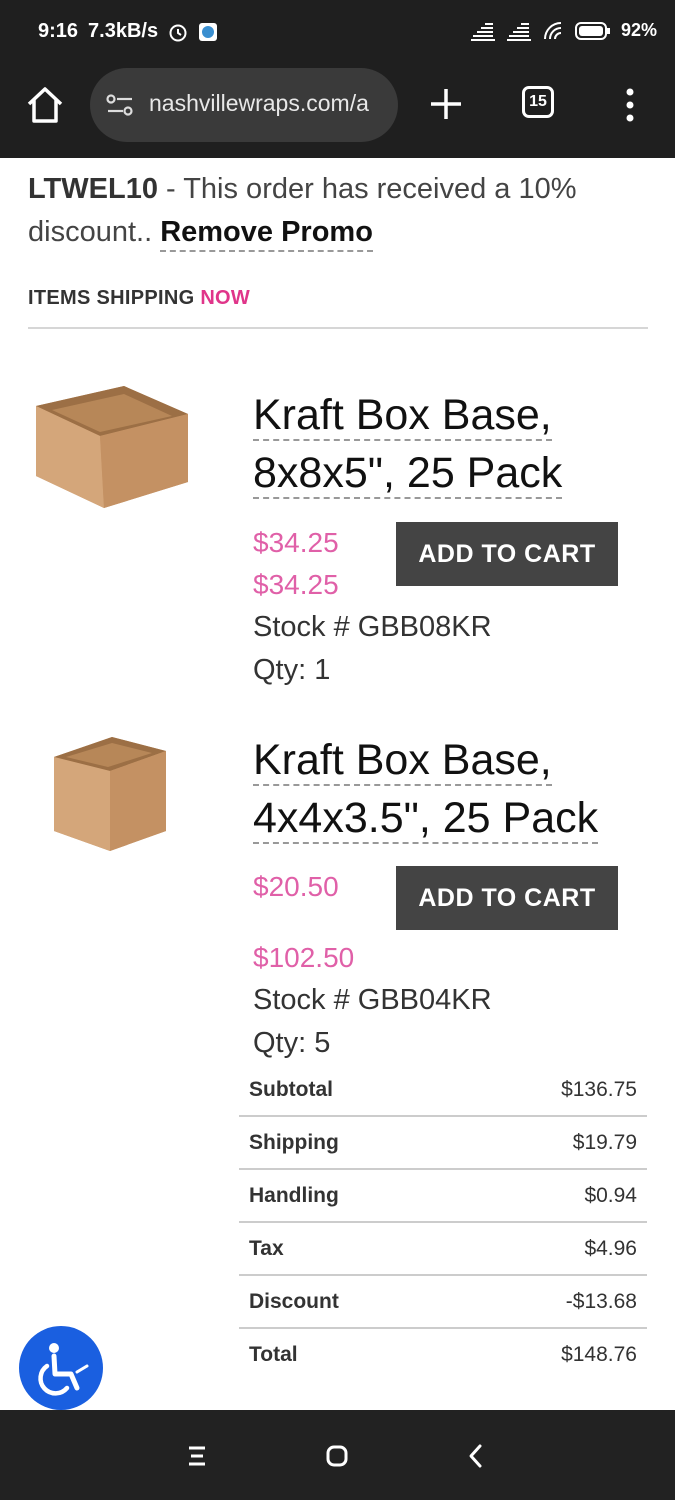 The image size is (675, 1500). What do you see at coordinates (426, 789) in the screenshot?
I see `product-title: Kraft Box Base, 4x4x3.5", 25 Pack` at bounding box center [426, 789].